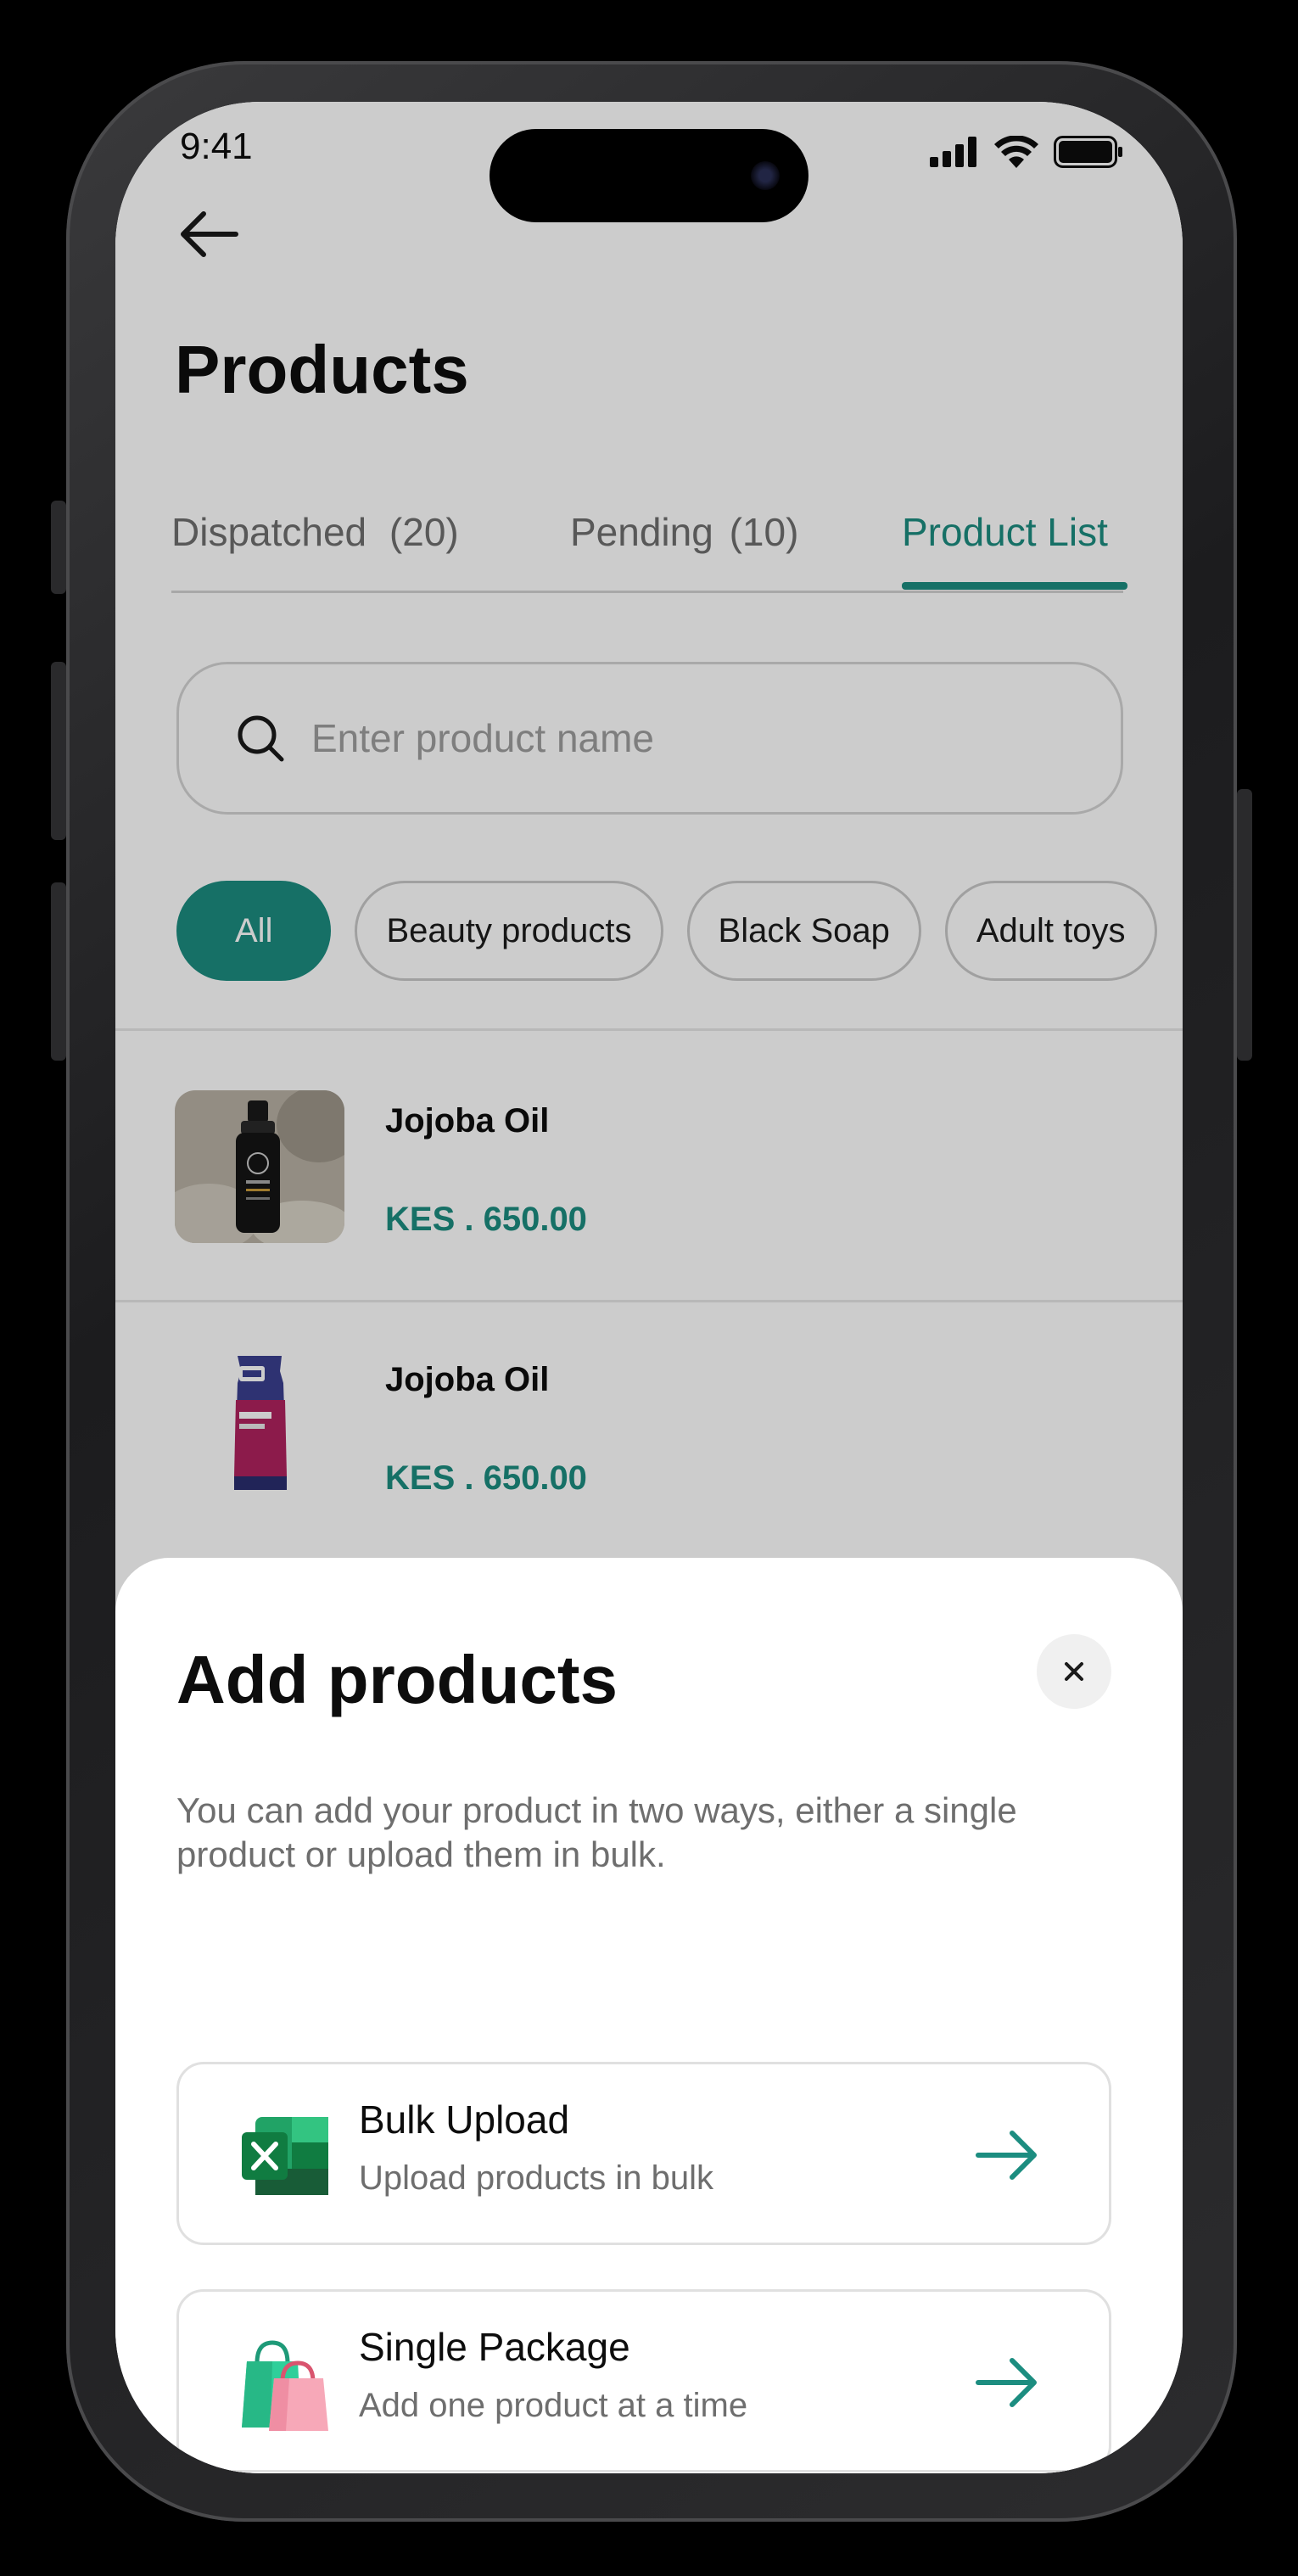  What do you see at coordinates (285, 2156) in the screenshot?
I see `excel-icon` at bounding box center [285, 2156].